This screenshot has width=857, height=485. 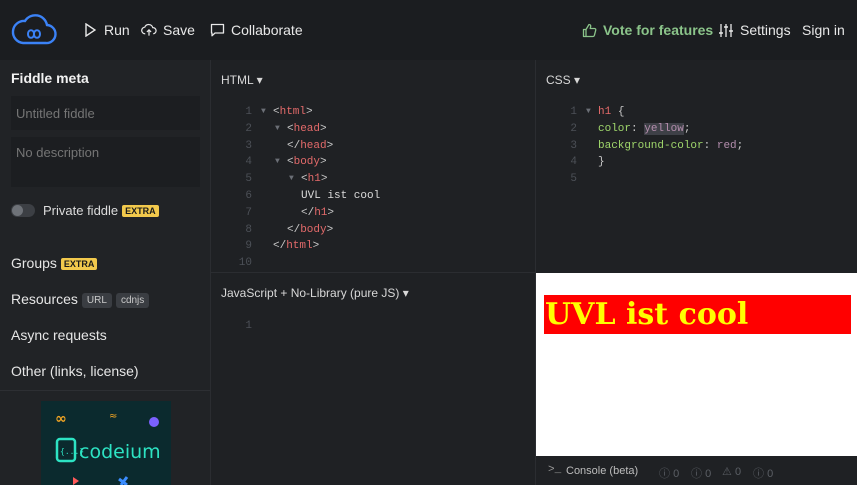 I want to click on css-property: color, so click(x=615, y=128).